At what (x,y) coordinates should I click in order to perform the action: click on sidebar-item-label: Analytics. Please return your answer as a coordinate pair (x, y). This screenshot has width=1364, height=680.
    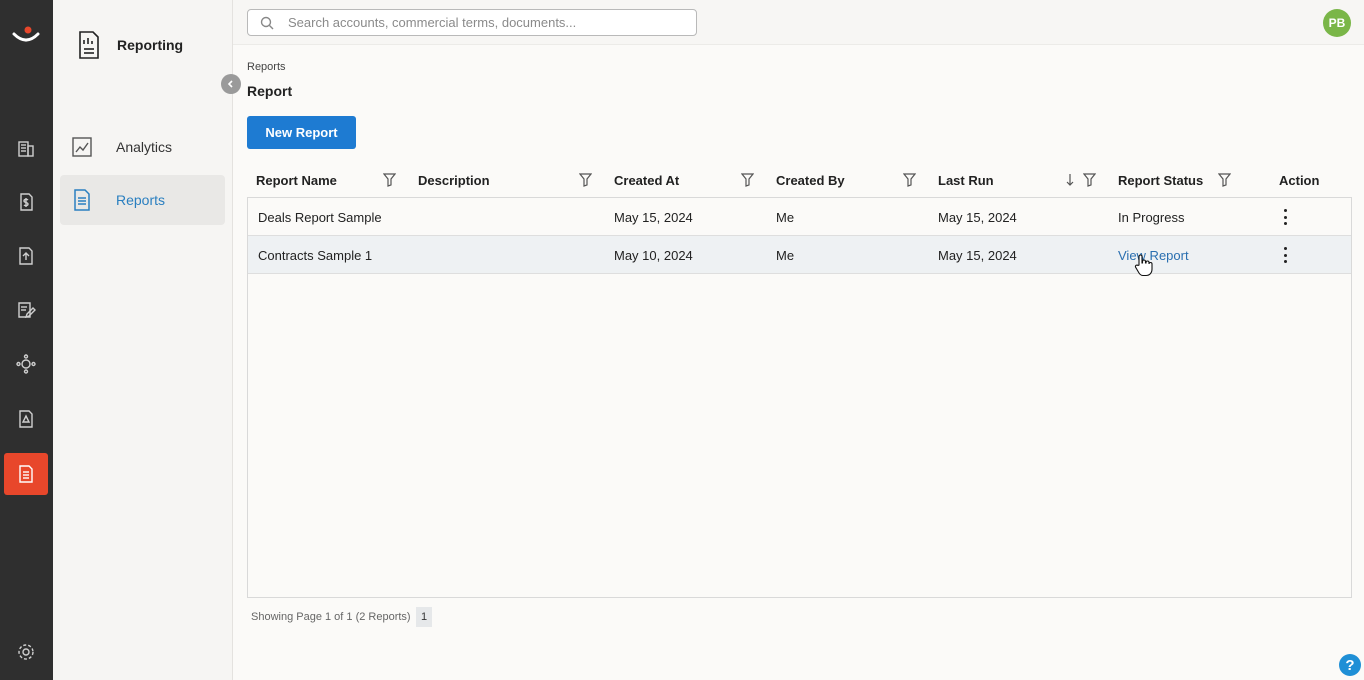
    Looking at the image, I should click on (144, 147).